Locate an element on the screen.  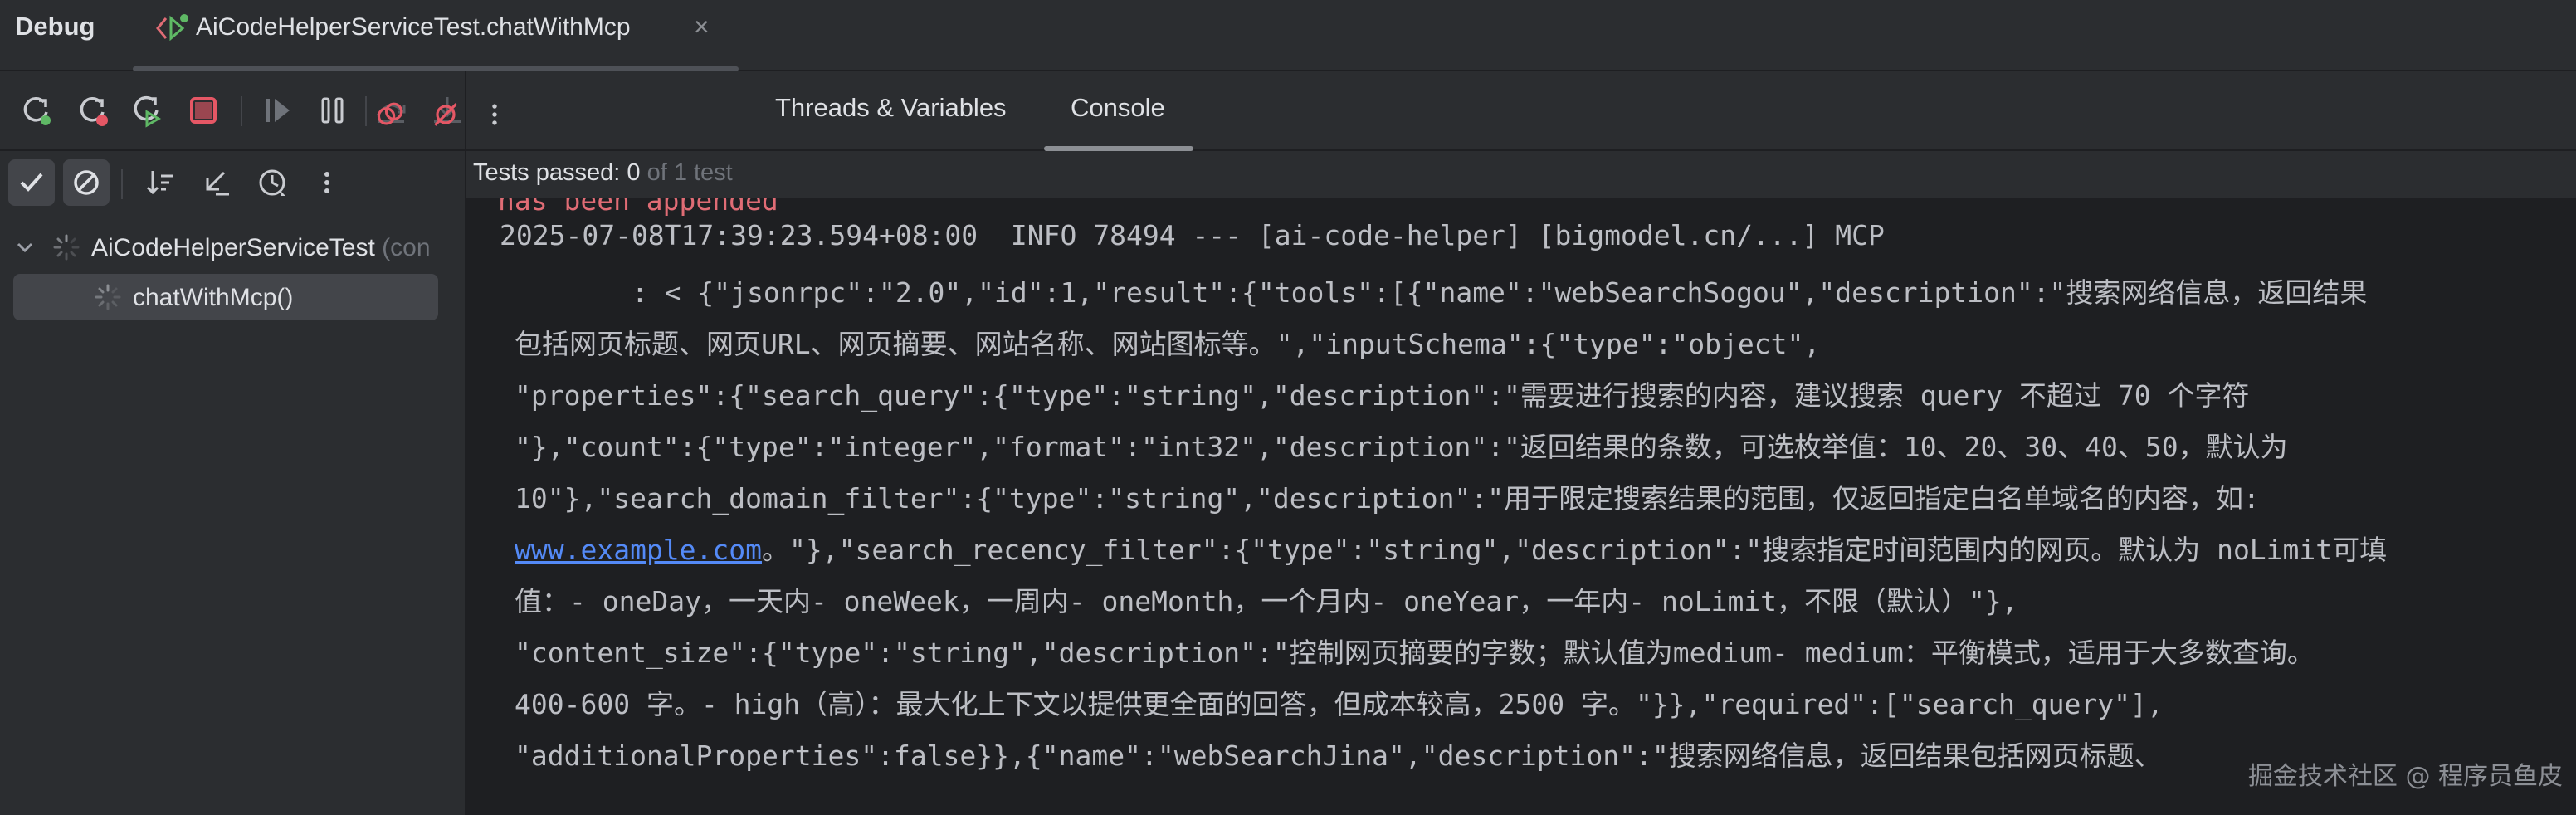
test-tree-child: chatWithMcp() is located at coordinates (226, 297).